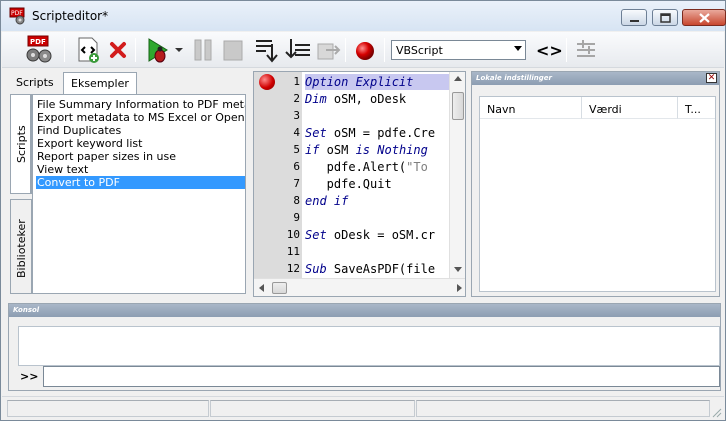 Image resolution: width=726 pixels, height=421 pixels. What do you see at coordinates (458, 50) in the screenshot?
I see `language-select: VBScript` at bounding box center [458, 50].